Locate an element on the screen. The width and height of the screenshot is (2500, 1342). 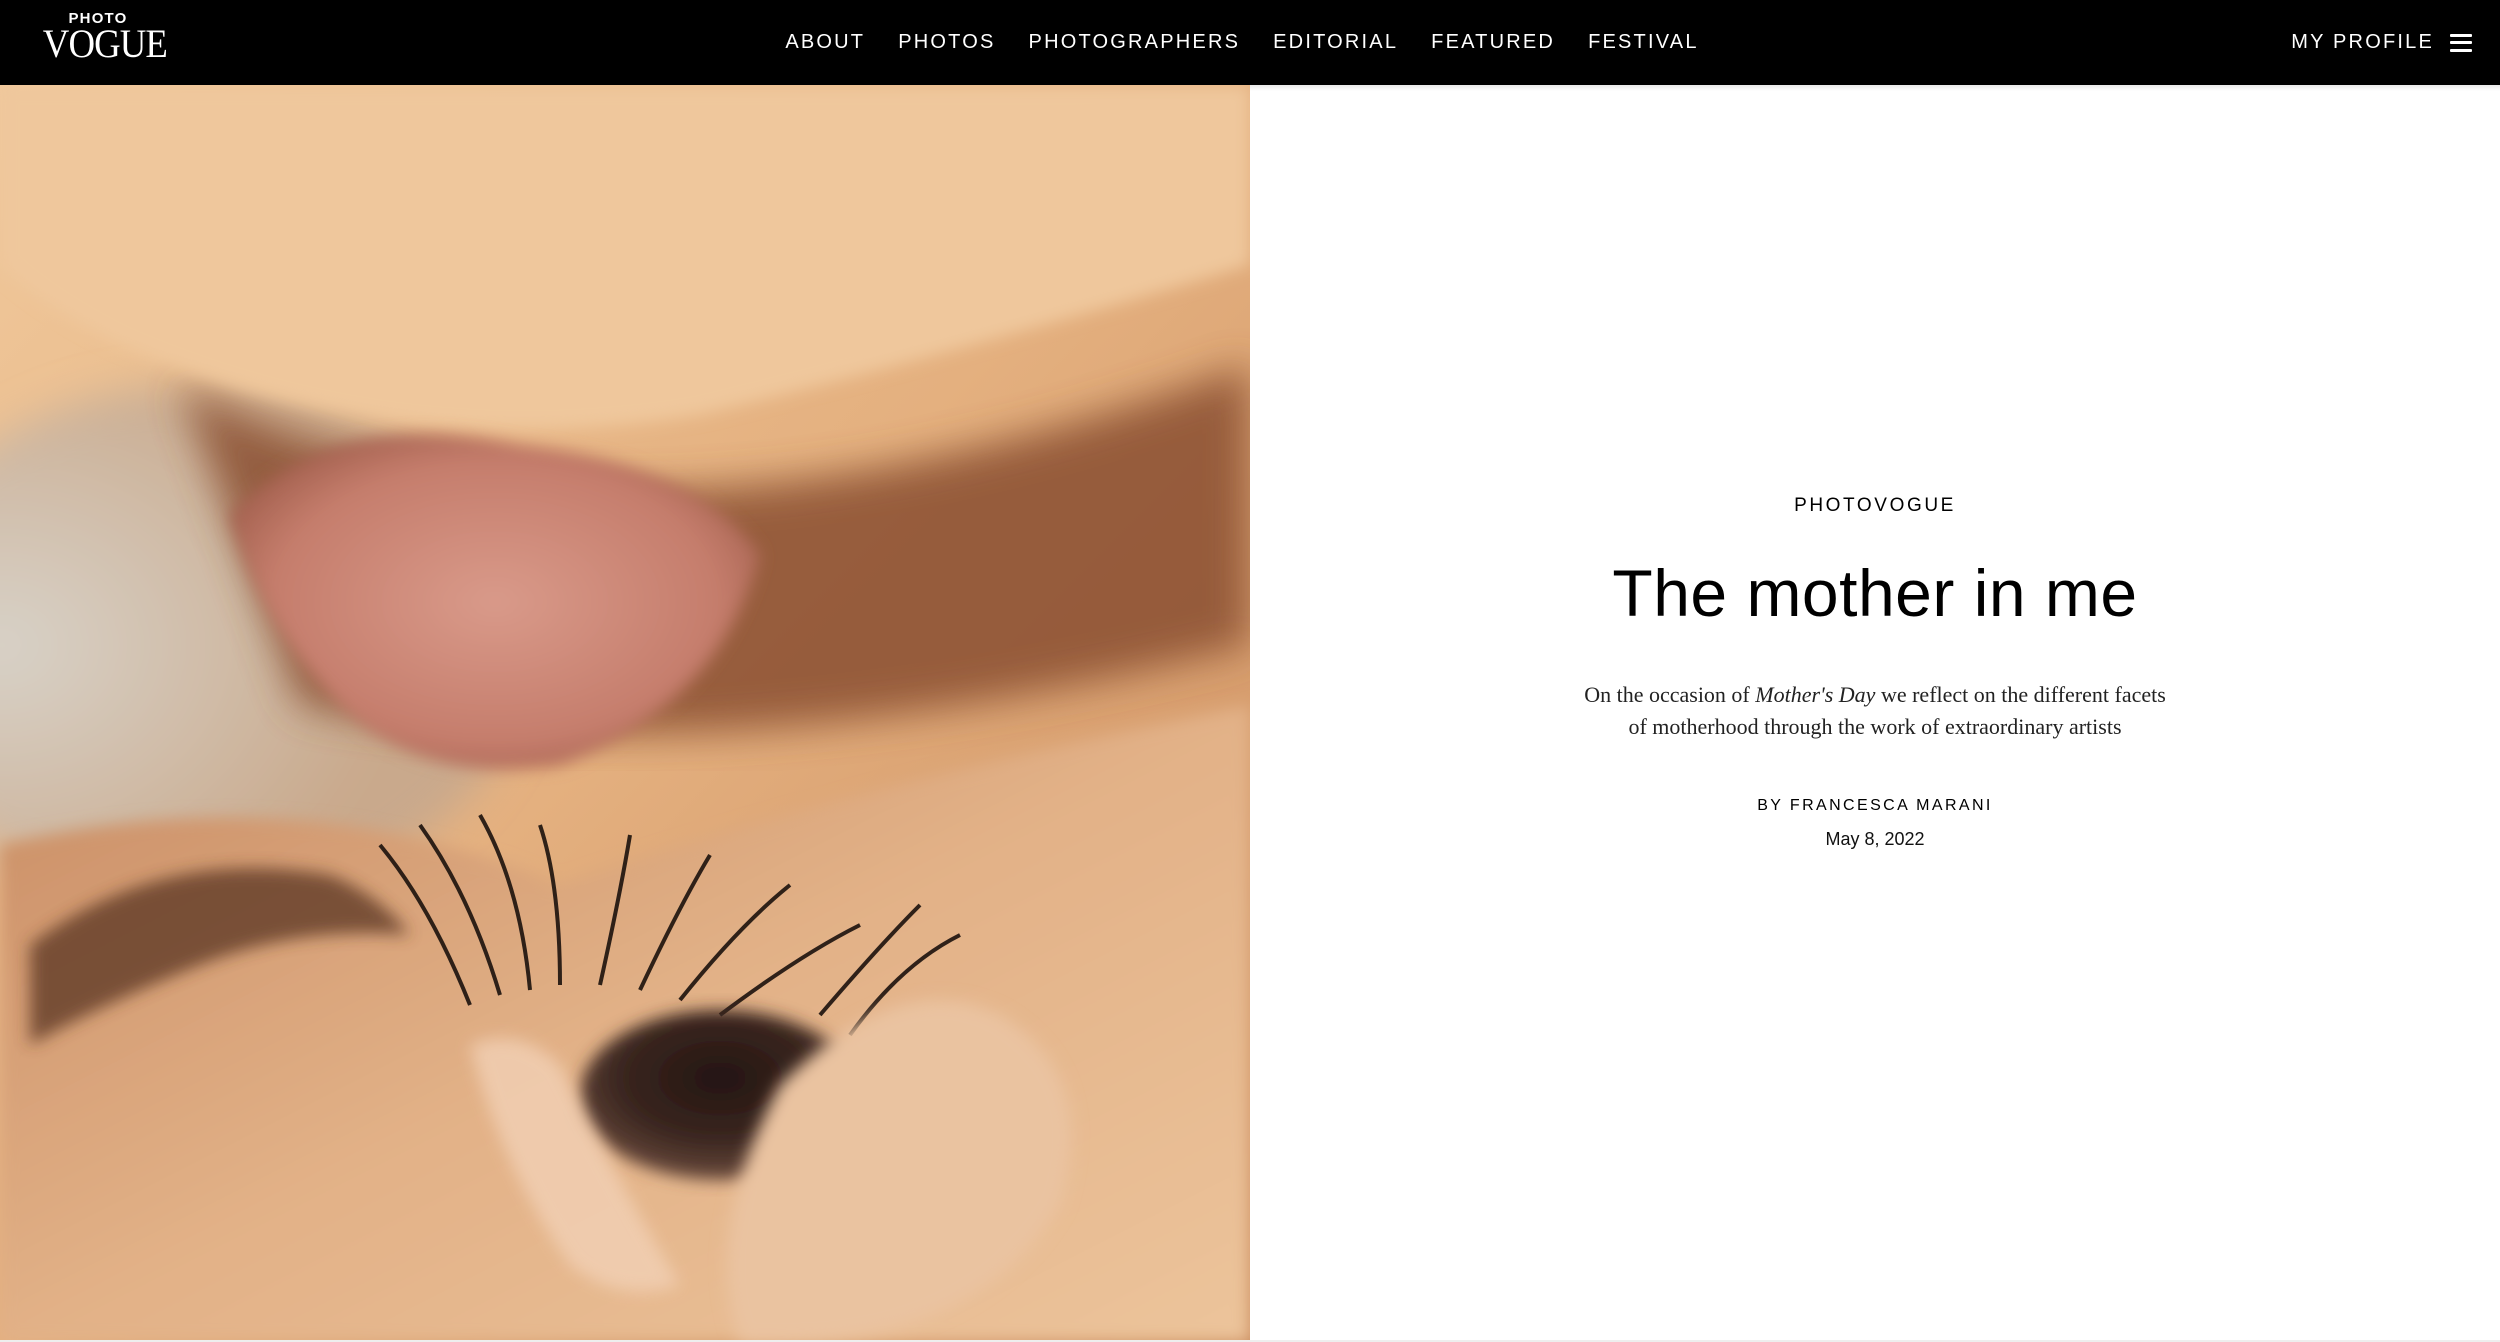
nav-item-photos: PHOTOS is located at coordinates (946, 42).